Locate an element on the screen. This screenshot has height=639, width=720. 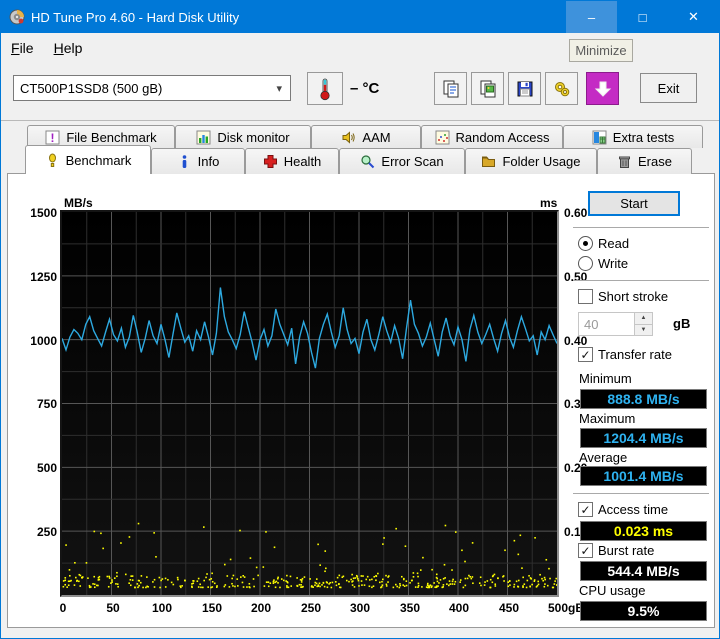
tab-health: Health is located at coordinates (292, 161).